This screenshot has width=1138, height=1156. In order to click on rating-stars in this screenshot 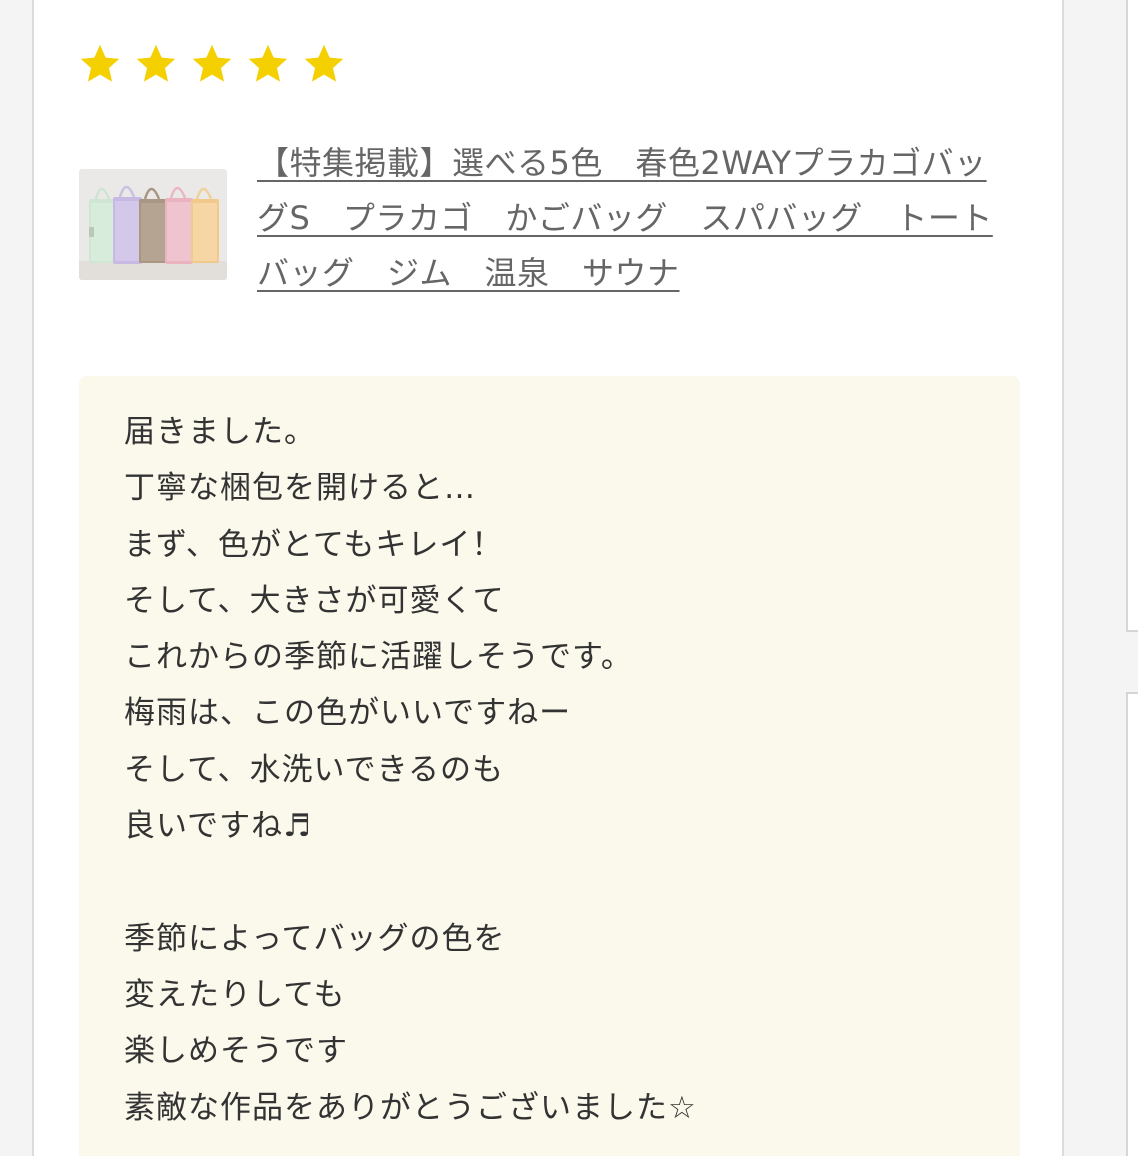, I will do `click(212, 64)`.